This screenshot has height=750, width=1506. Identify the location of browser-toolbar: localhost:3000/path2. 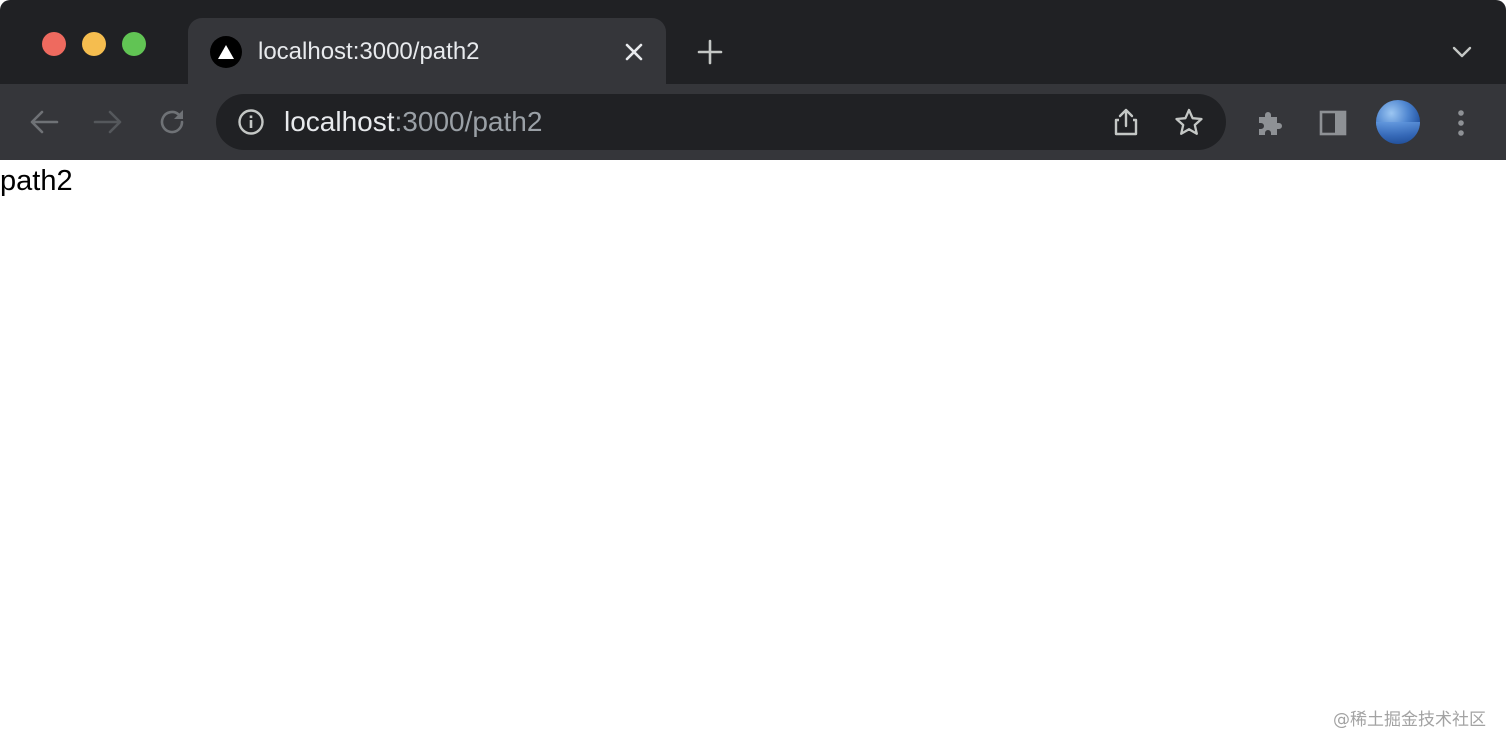
(753, 122).